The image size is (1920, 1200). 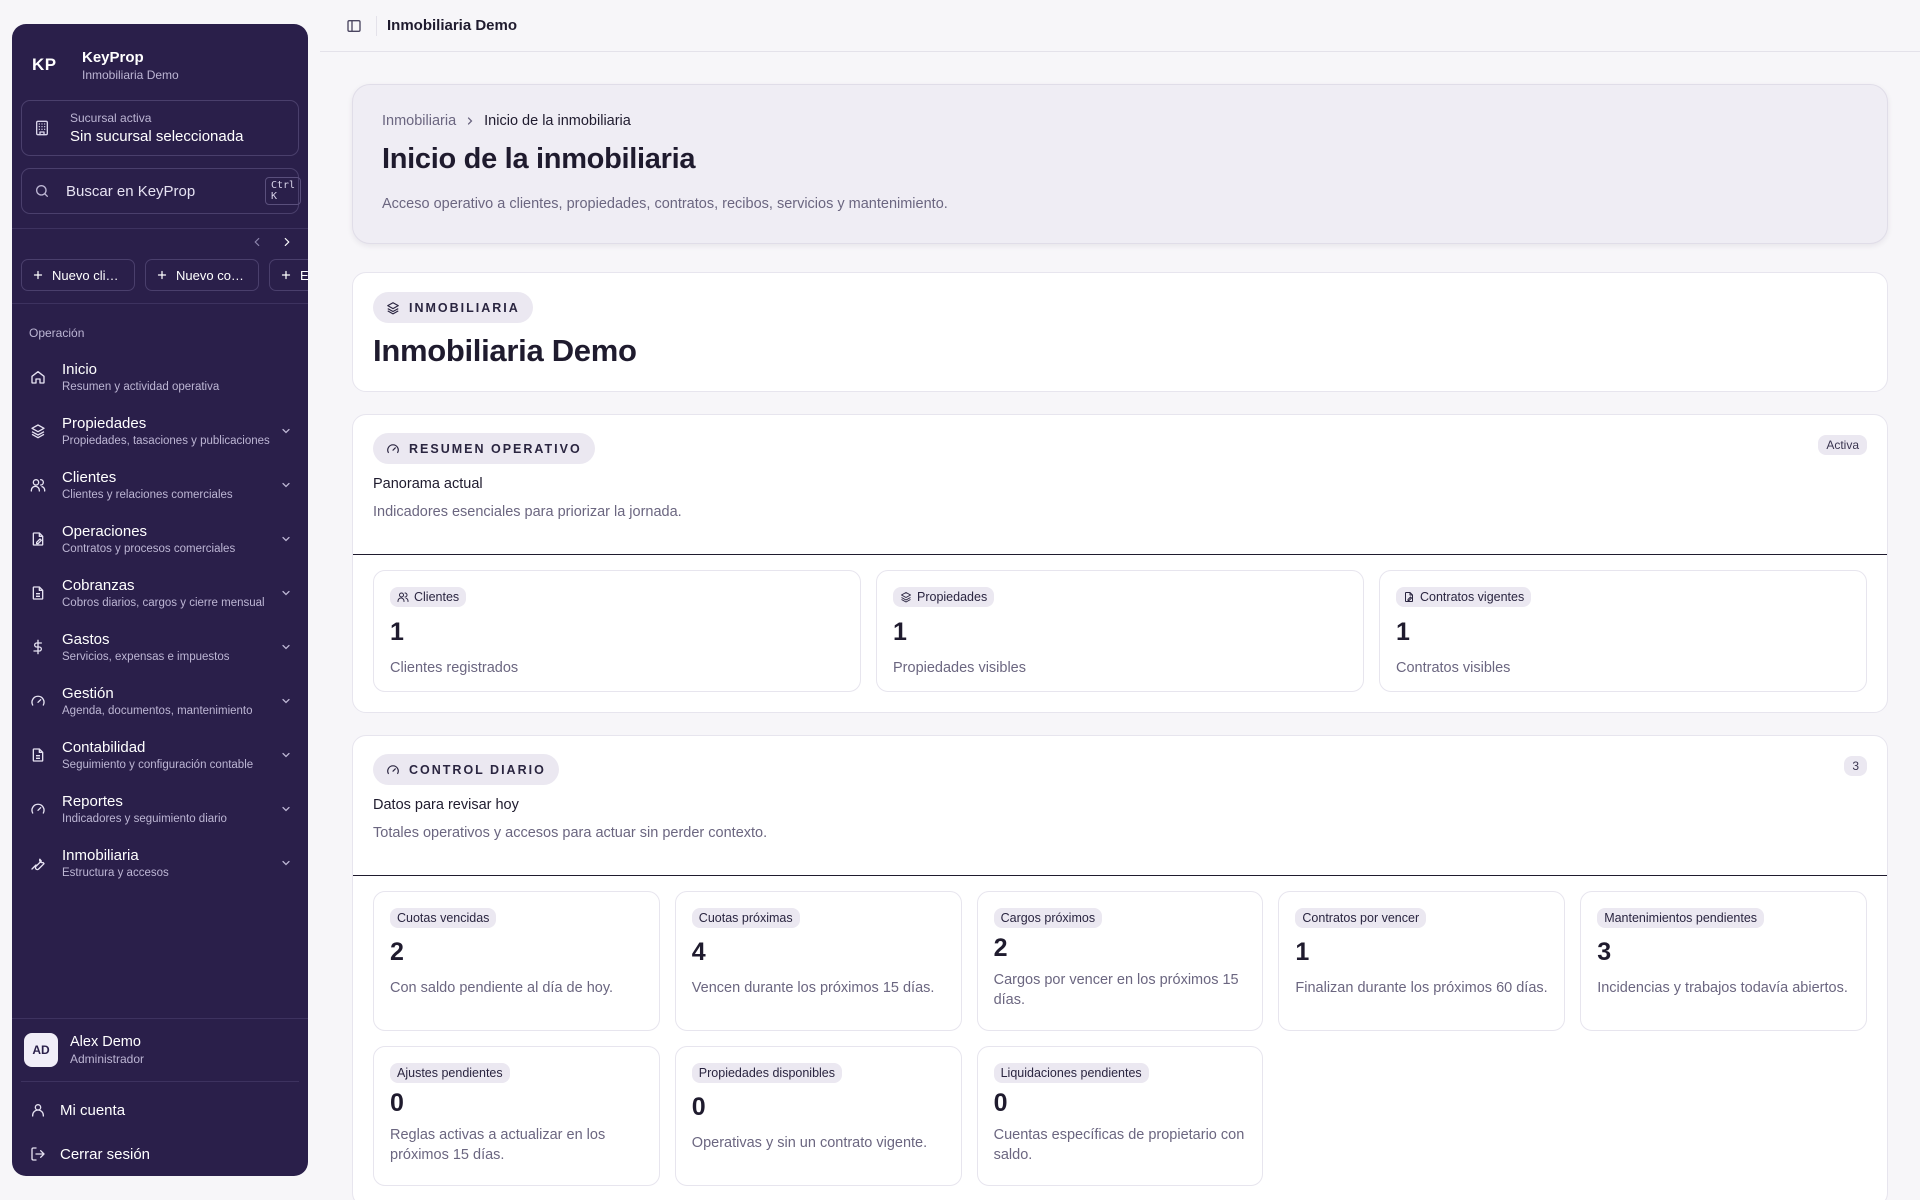 I want to click on search-input, so click(x=165, y=191).